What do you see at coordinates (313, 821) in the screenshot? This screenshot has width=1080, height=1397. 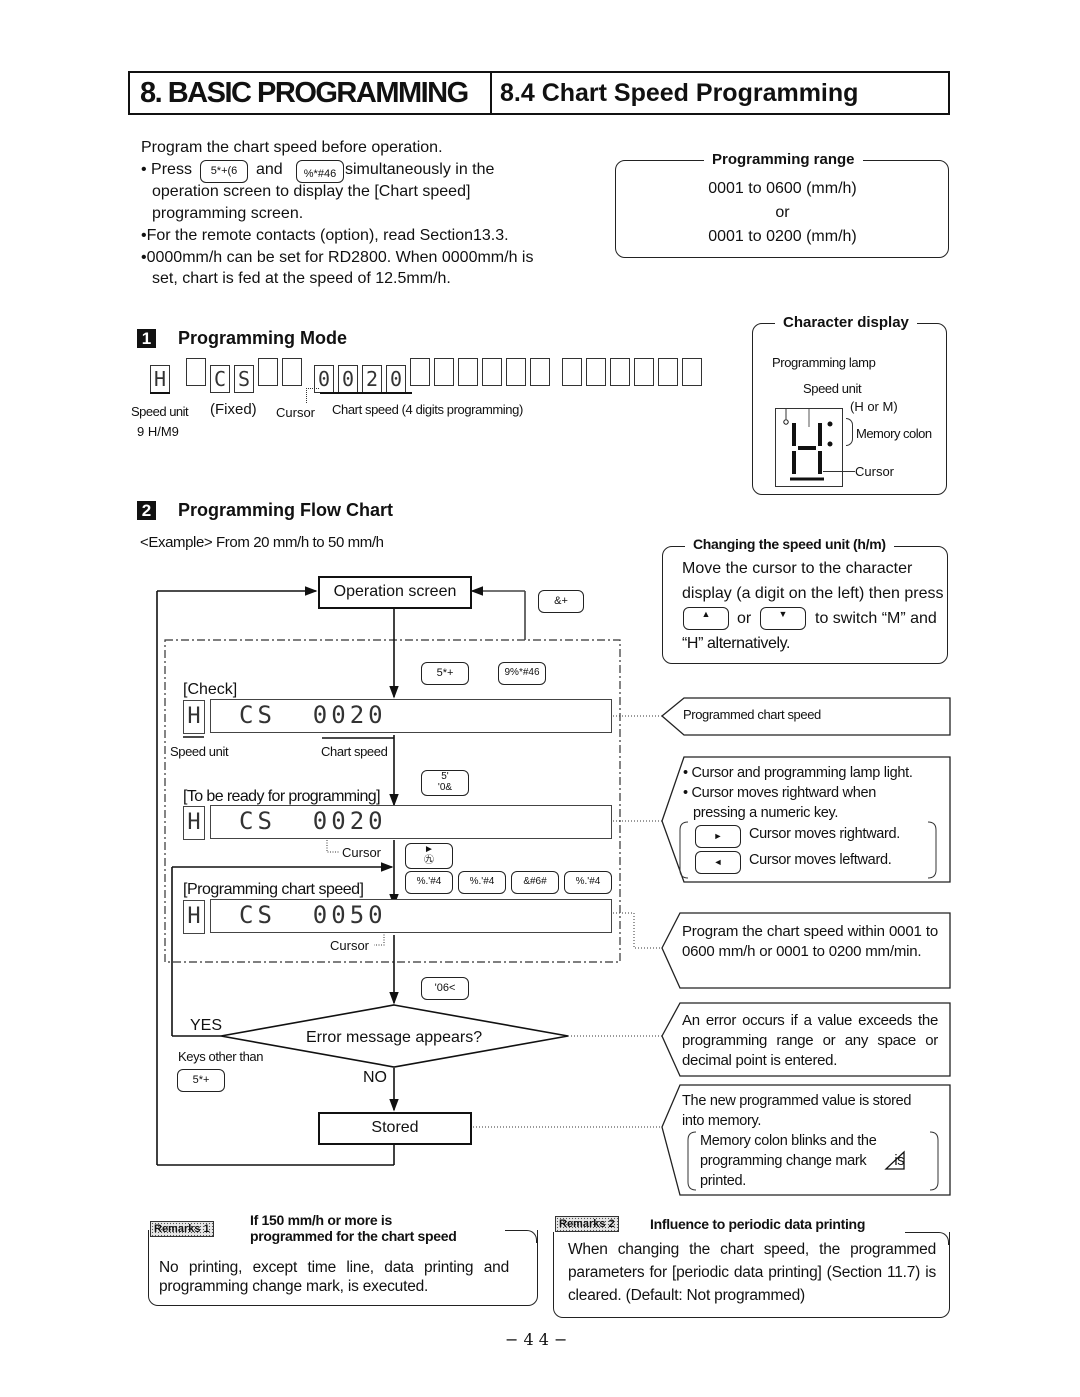 I see `ready-lcd-text: CS 0020` at bounding box center [313, 821].